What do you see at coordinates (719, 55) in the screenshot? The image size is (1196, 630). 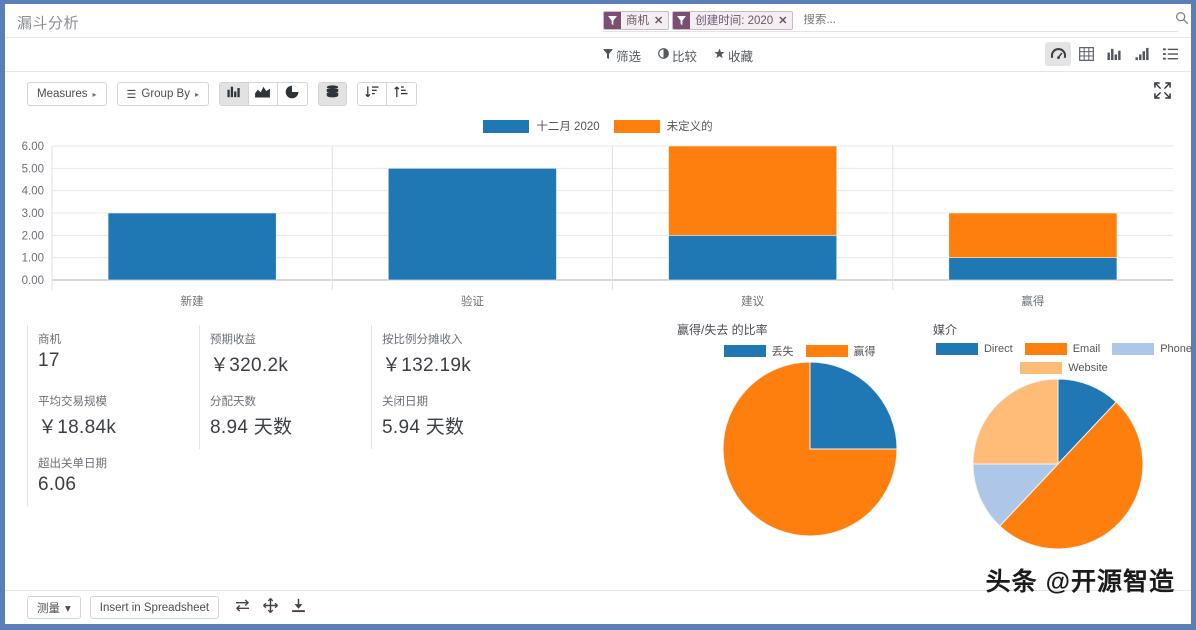 I see `star-icon` at bounding box center [719, 55].